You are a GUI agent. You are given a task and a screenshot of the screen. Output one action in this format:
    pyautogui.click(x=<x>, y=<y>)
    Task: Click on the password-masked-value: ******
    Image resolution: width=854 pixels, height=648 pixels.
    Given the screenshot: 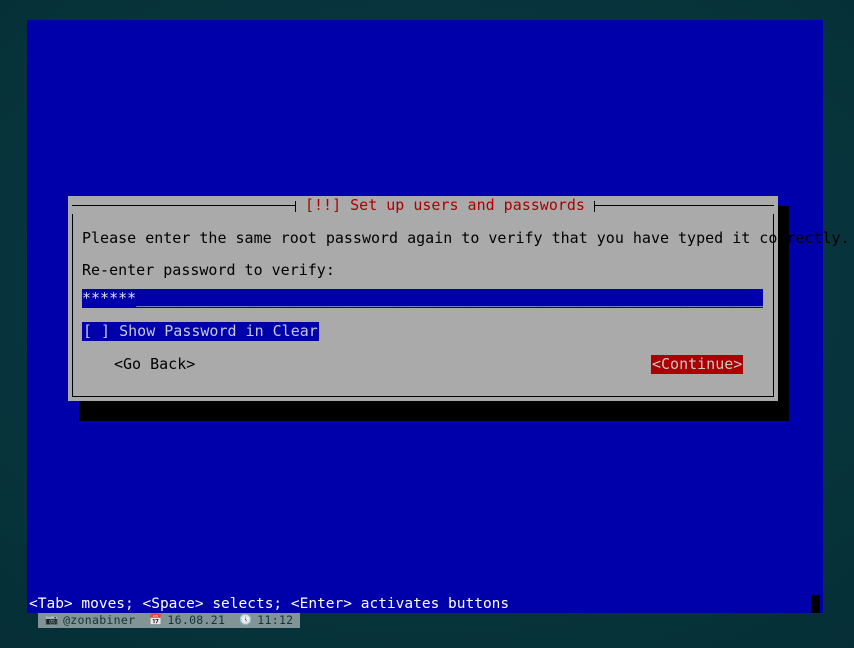 What is the action you would take?
    pyautogui.click(x=109, y=298)
    